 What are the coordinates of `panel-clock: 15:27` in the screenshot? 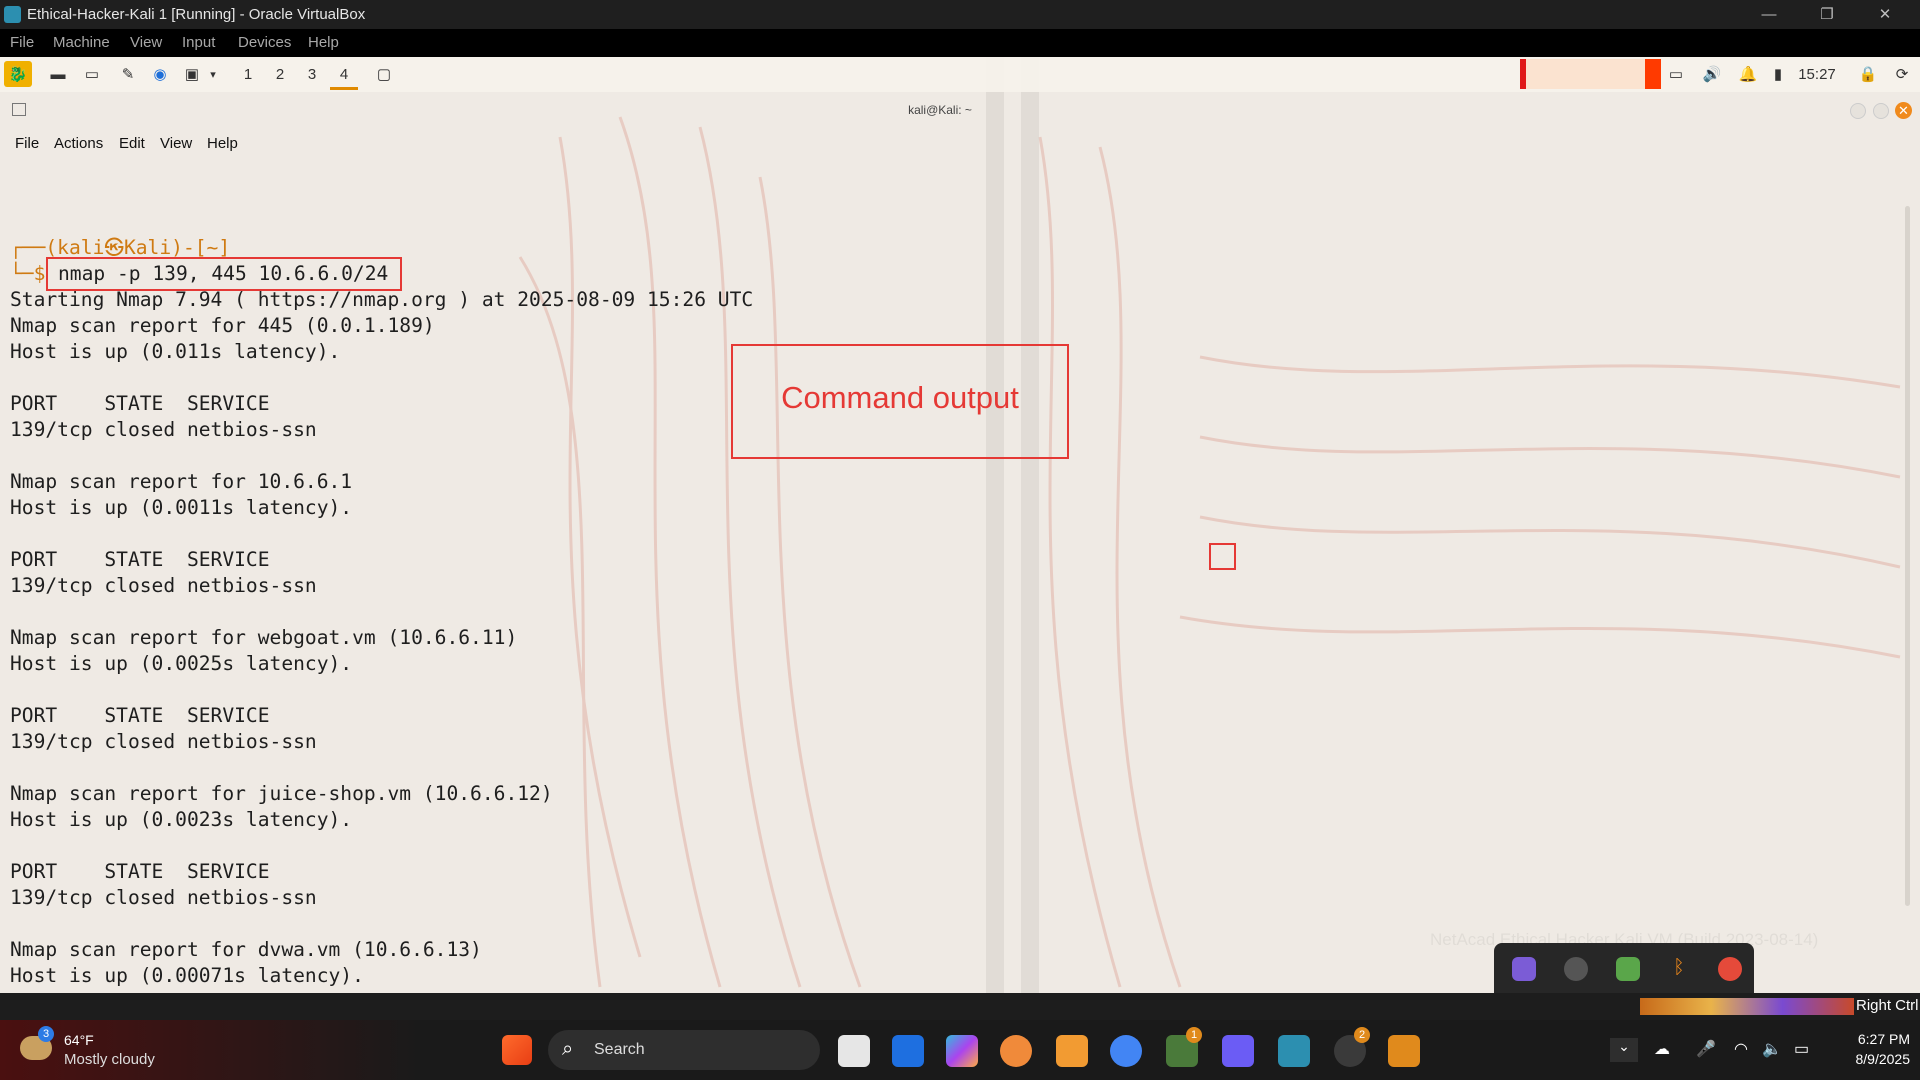 It's located at (1817, 74).